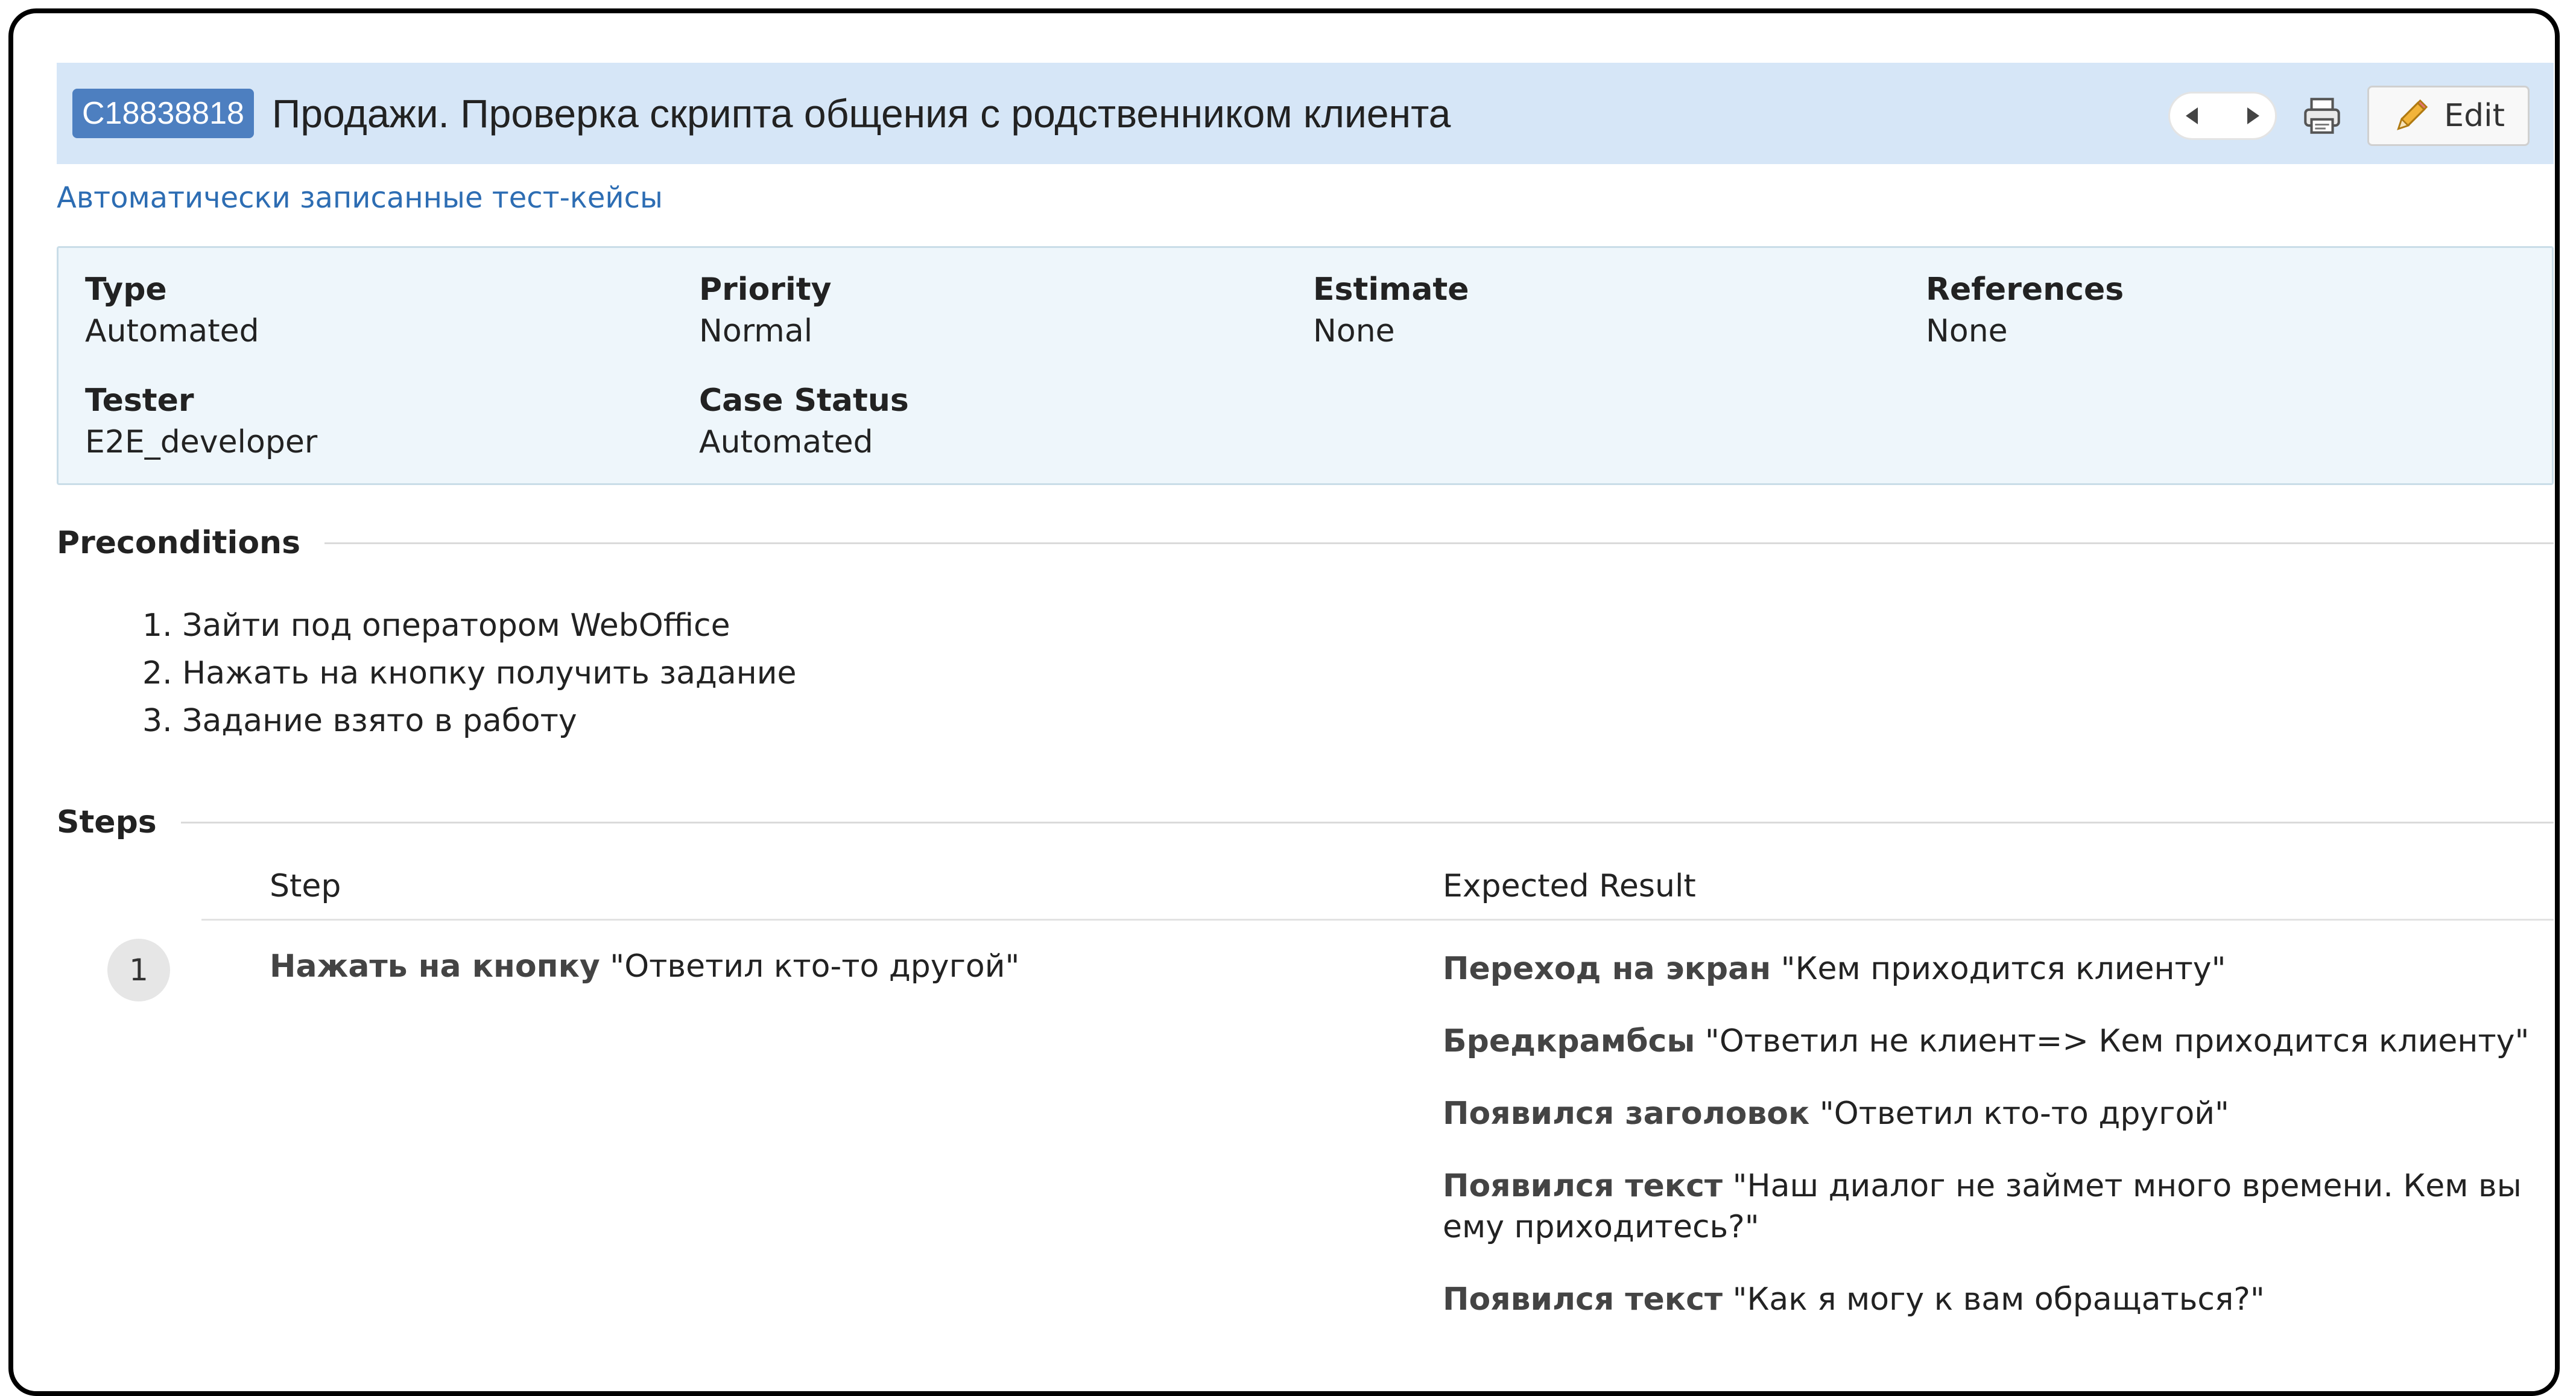 Image resolution: width=2576 pixels, height=1396 pixels. Describe the element at coordinates (2412, 114) in the screenshot. I see `pencil-icon` at that location.